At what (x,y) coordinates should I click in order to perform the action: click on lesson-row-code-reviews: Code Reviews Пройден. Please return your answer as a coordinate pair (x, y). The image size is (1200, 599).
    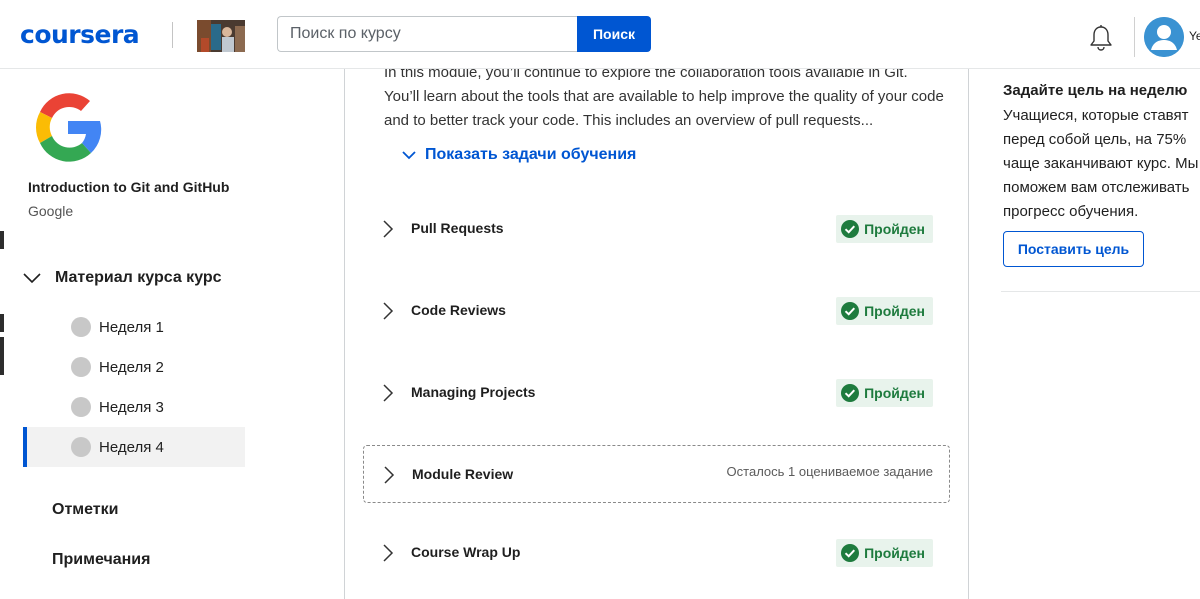
    Looking at the image, I should click on (656, 311).